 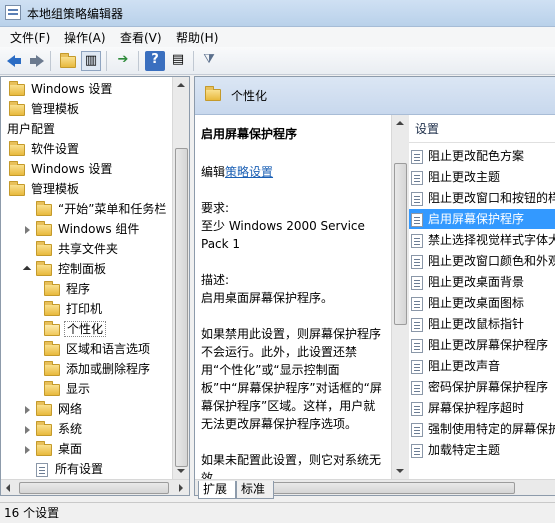 What do you see at coordinates (215, 280) in the screenshot?
I see `description-label: 描述:` at bounding box center [215, 280].